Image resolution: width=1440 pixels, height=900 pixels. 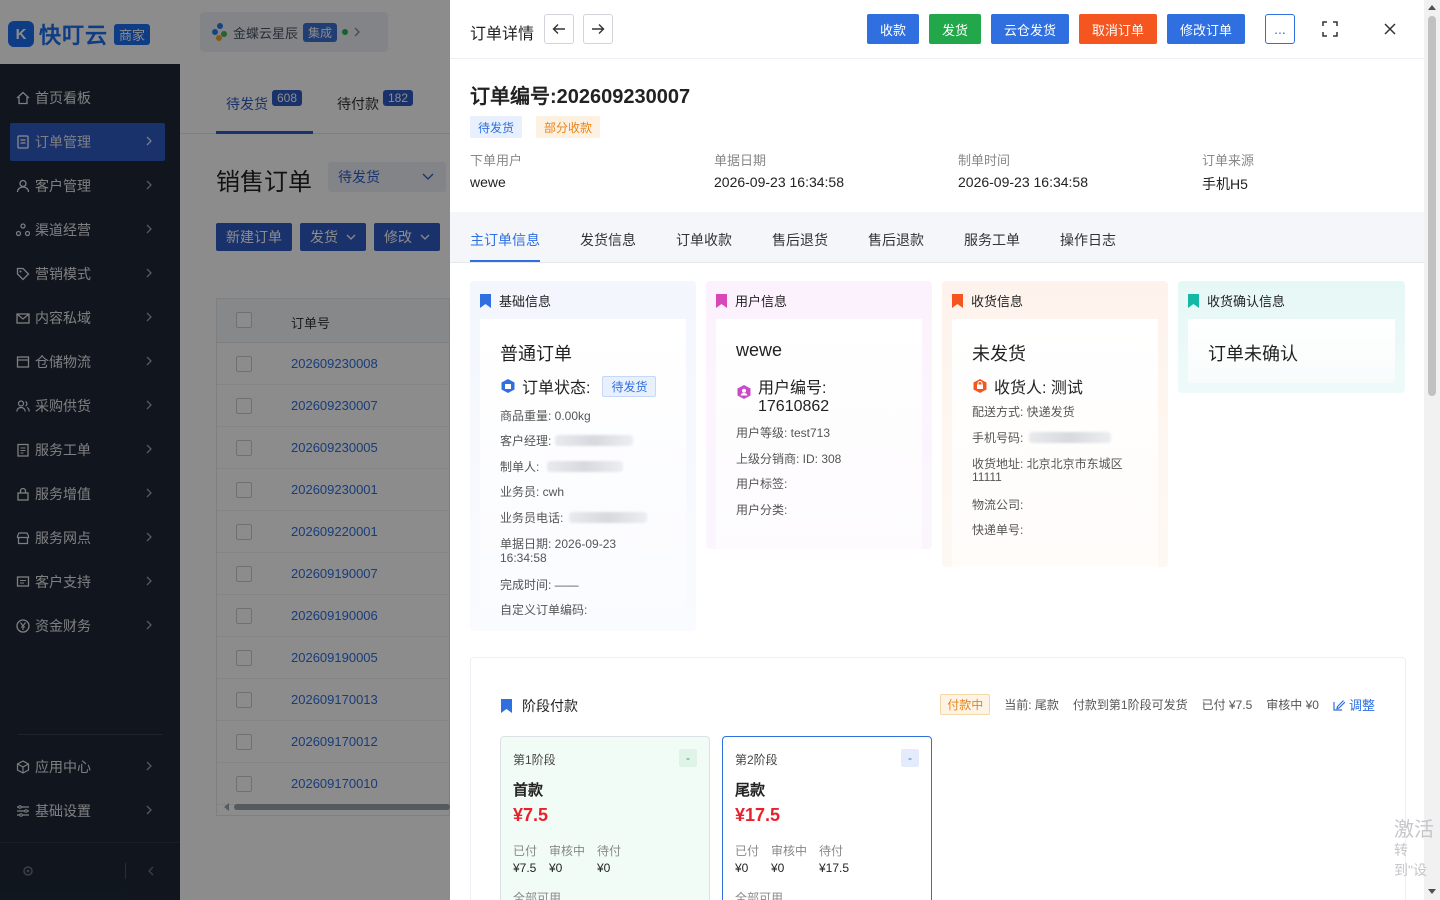 I want to click on stage-label: 第1阶段, so click(x=534, y=760).